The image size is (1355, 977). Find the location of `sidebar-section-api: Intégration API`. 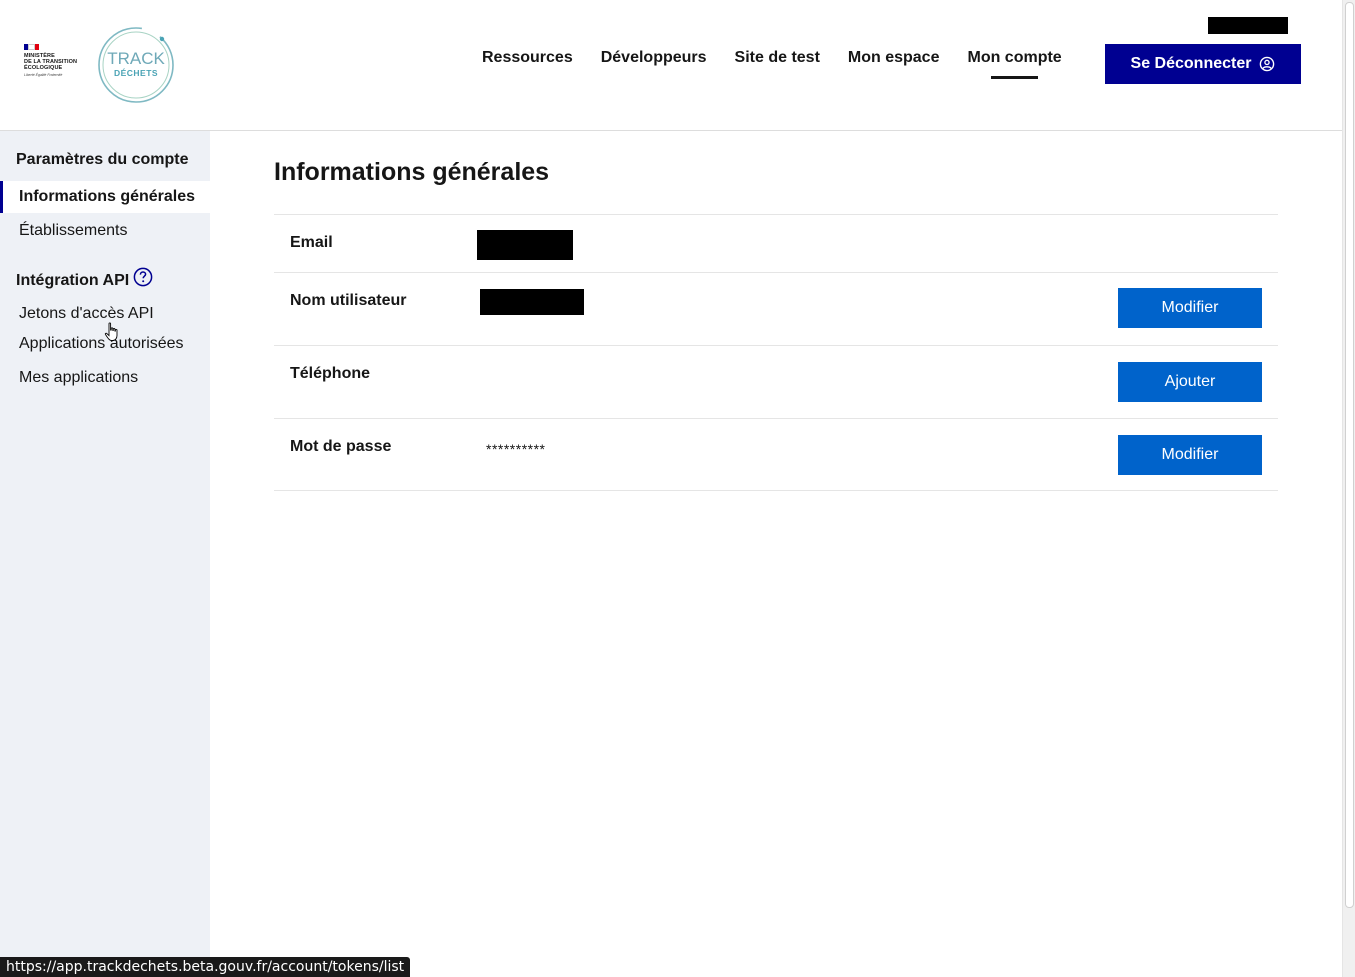

sidebar-section-api: Intégration API is located at coordinates (84, 278).